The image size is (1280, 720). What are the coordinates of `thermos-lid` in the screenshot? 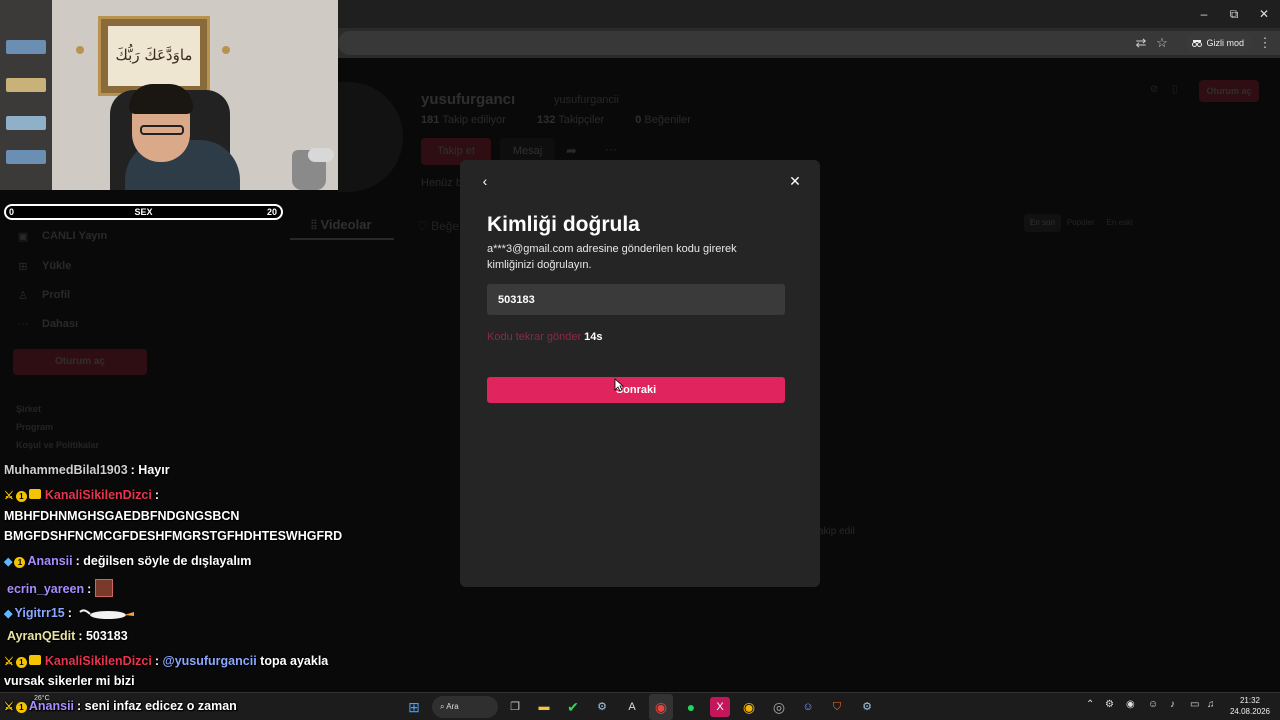 It's located at (321, 155).